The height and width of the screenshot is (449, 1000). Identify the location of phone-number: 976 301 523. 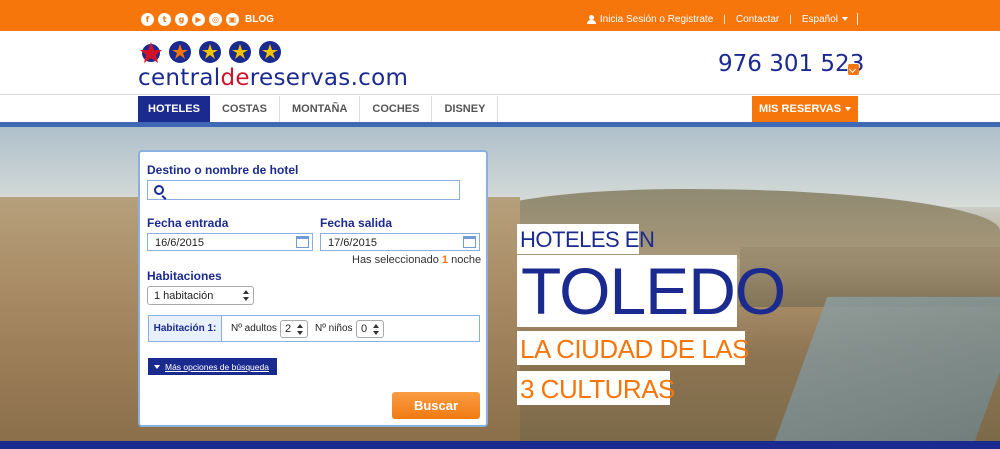
(791, 64).